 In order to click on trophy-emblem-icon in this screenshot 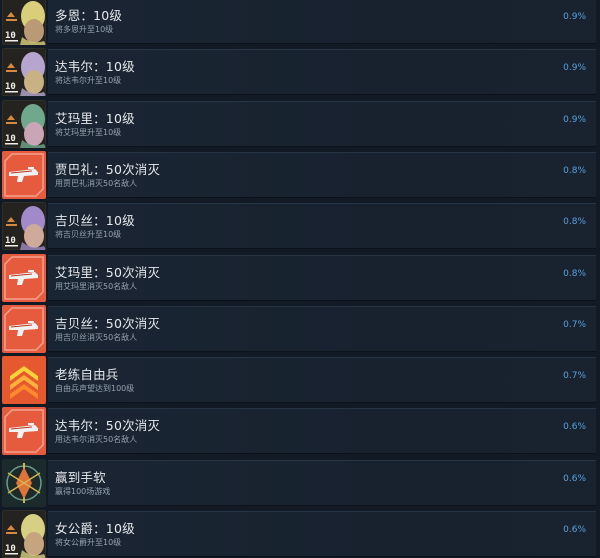, I will do `click(24, 483)`.